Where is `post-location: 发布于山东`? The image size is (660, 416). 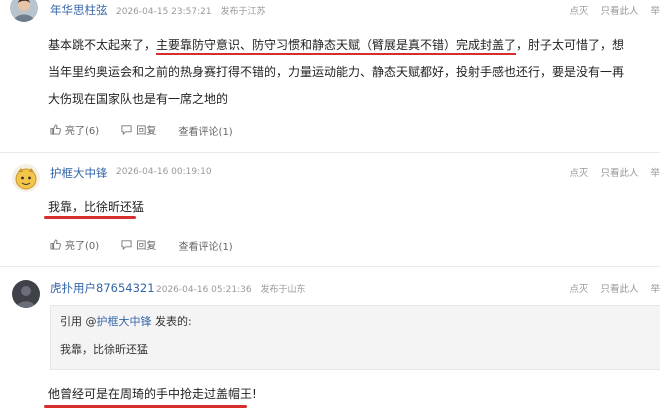 post-location: 发布于山东 is located at coordinates (283, 290).